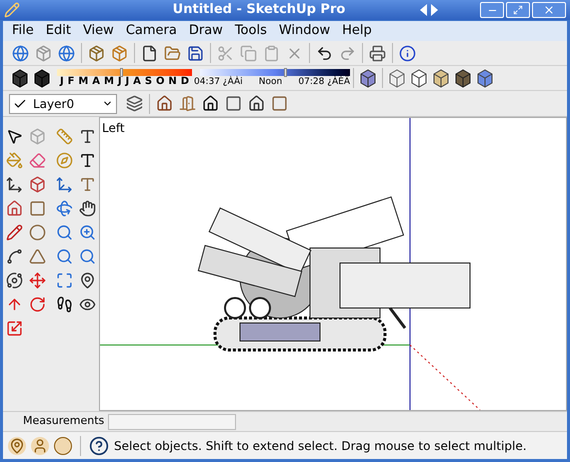  What do you see at coordinates (160, 82) in the screenshot?
I see `month-label: O` at bounding box center [160, 82].